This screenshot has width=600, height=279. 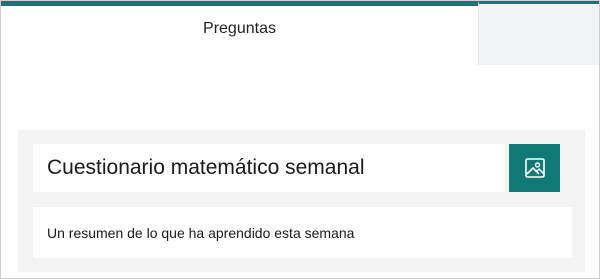 I want to click on form-title-field: Cuestionario matemático semanal, so click(x=269, y=168).